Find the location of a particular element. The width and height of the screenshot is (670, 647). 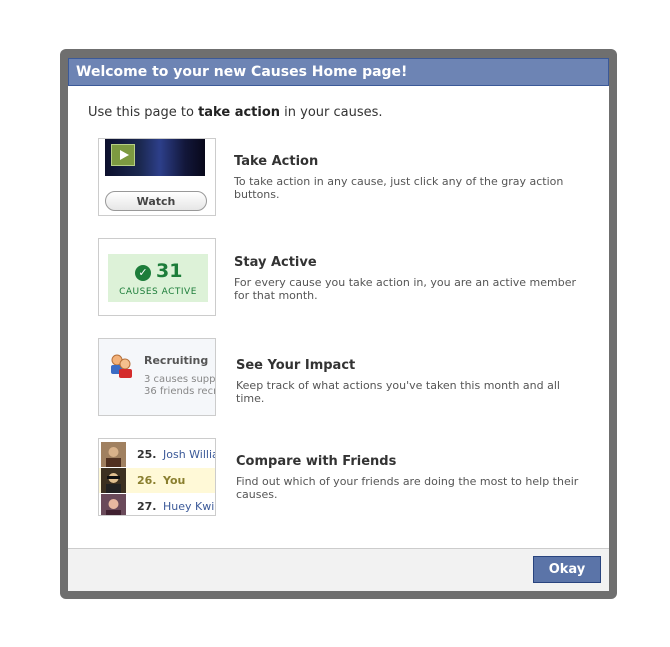

leaderboard-row: 25. Josh Williams is located at coordinates (157, 454).